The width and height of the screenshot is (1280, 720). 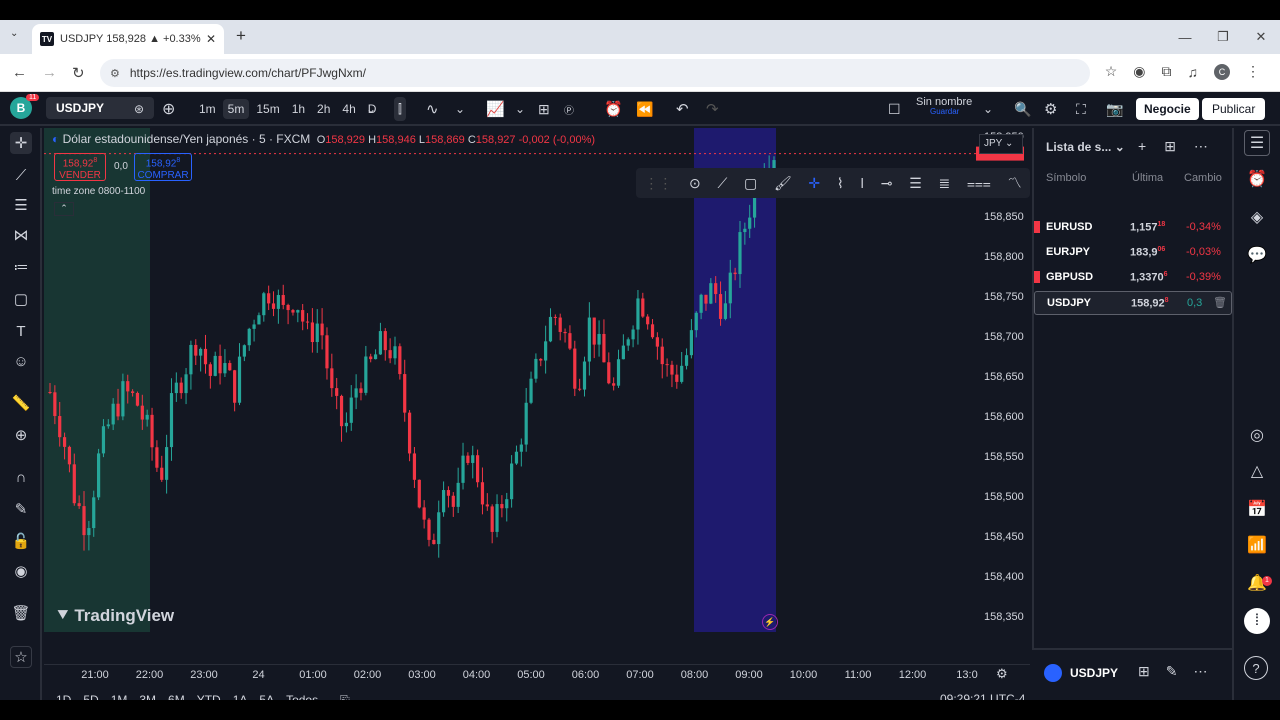 I want to click on fib-icon: ☰, so click(x=21, y=205).